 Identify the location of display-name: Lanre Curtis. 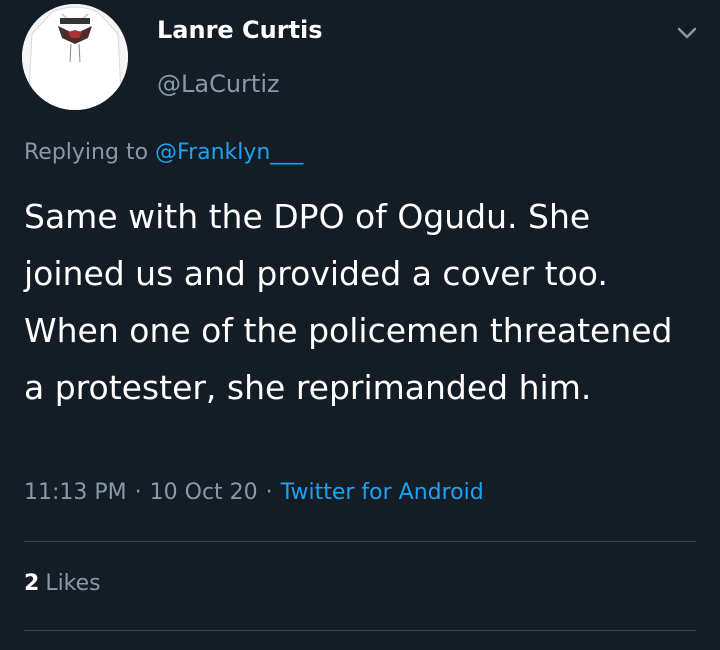
(240, 30).